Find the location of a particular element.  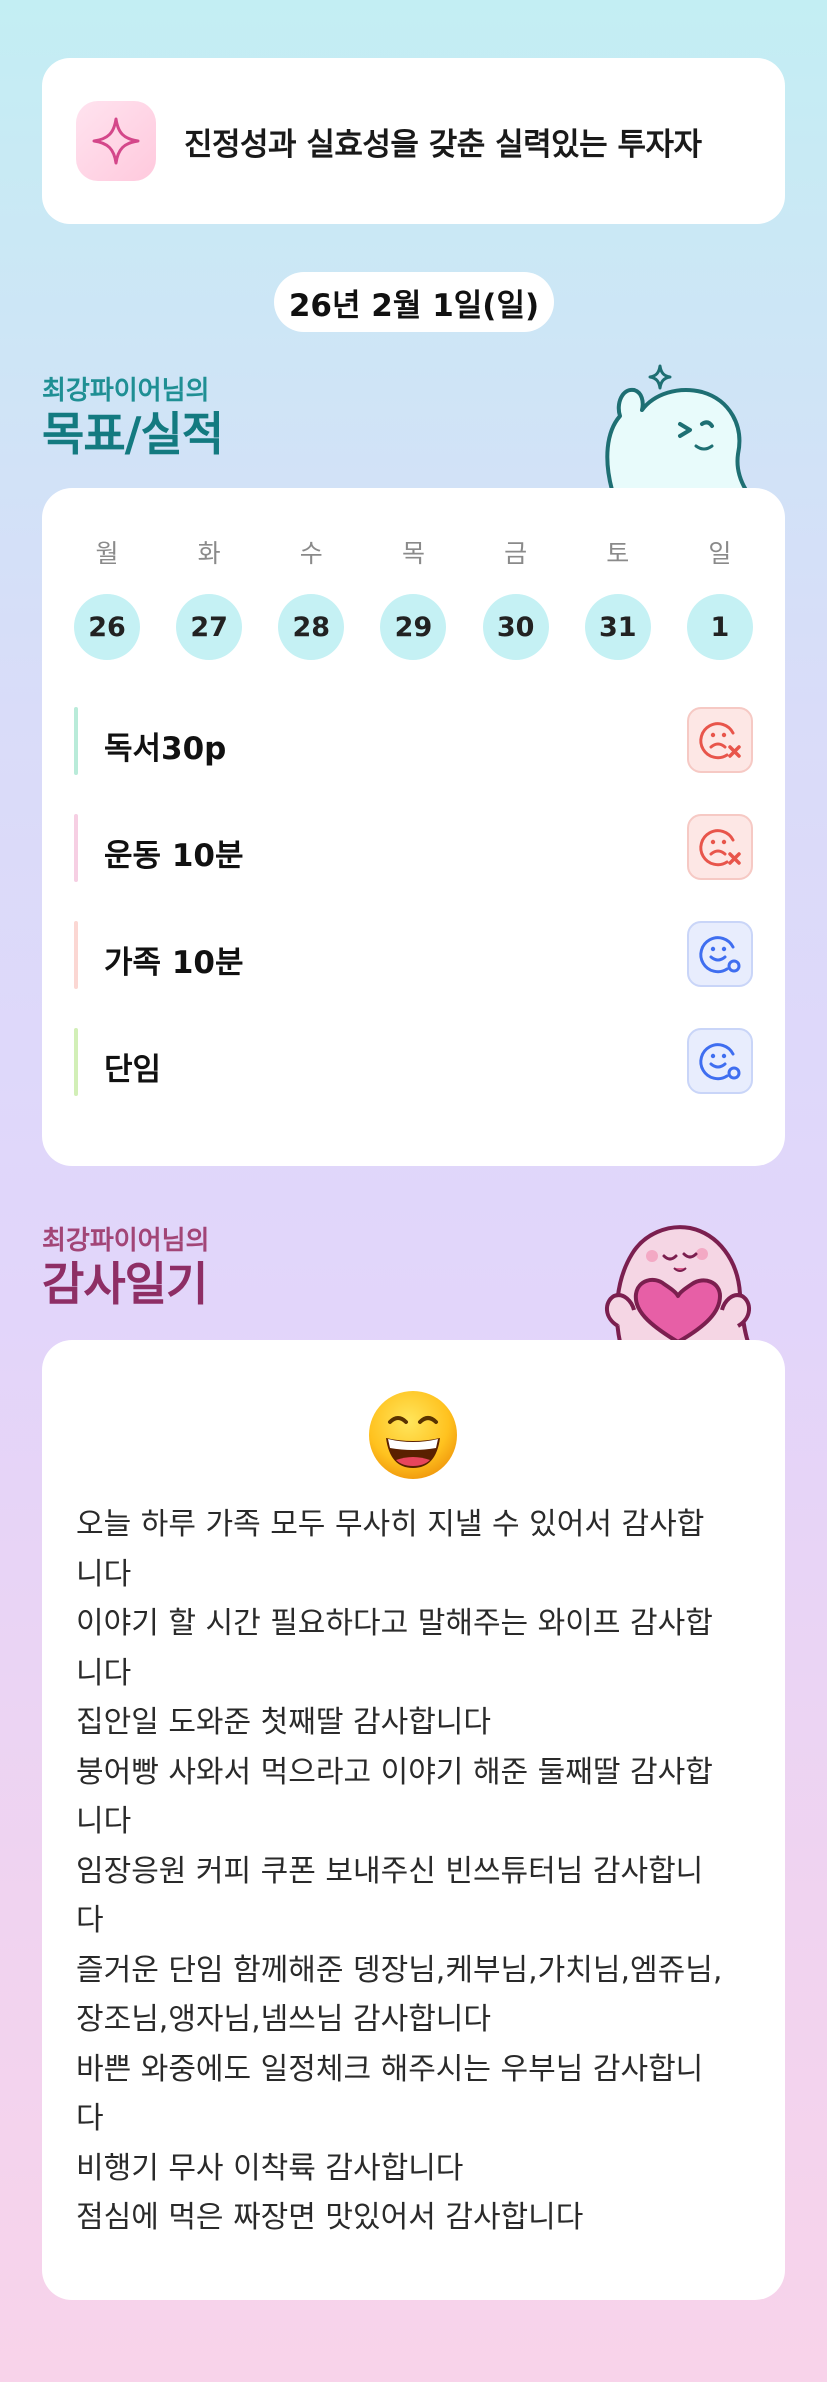

date-button: 27 is located at coordinates (209, 627).